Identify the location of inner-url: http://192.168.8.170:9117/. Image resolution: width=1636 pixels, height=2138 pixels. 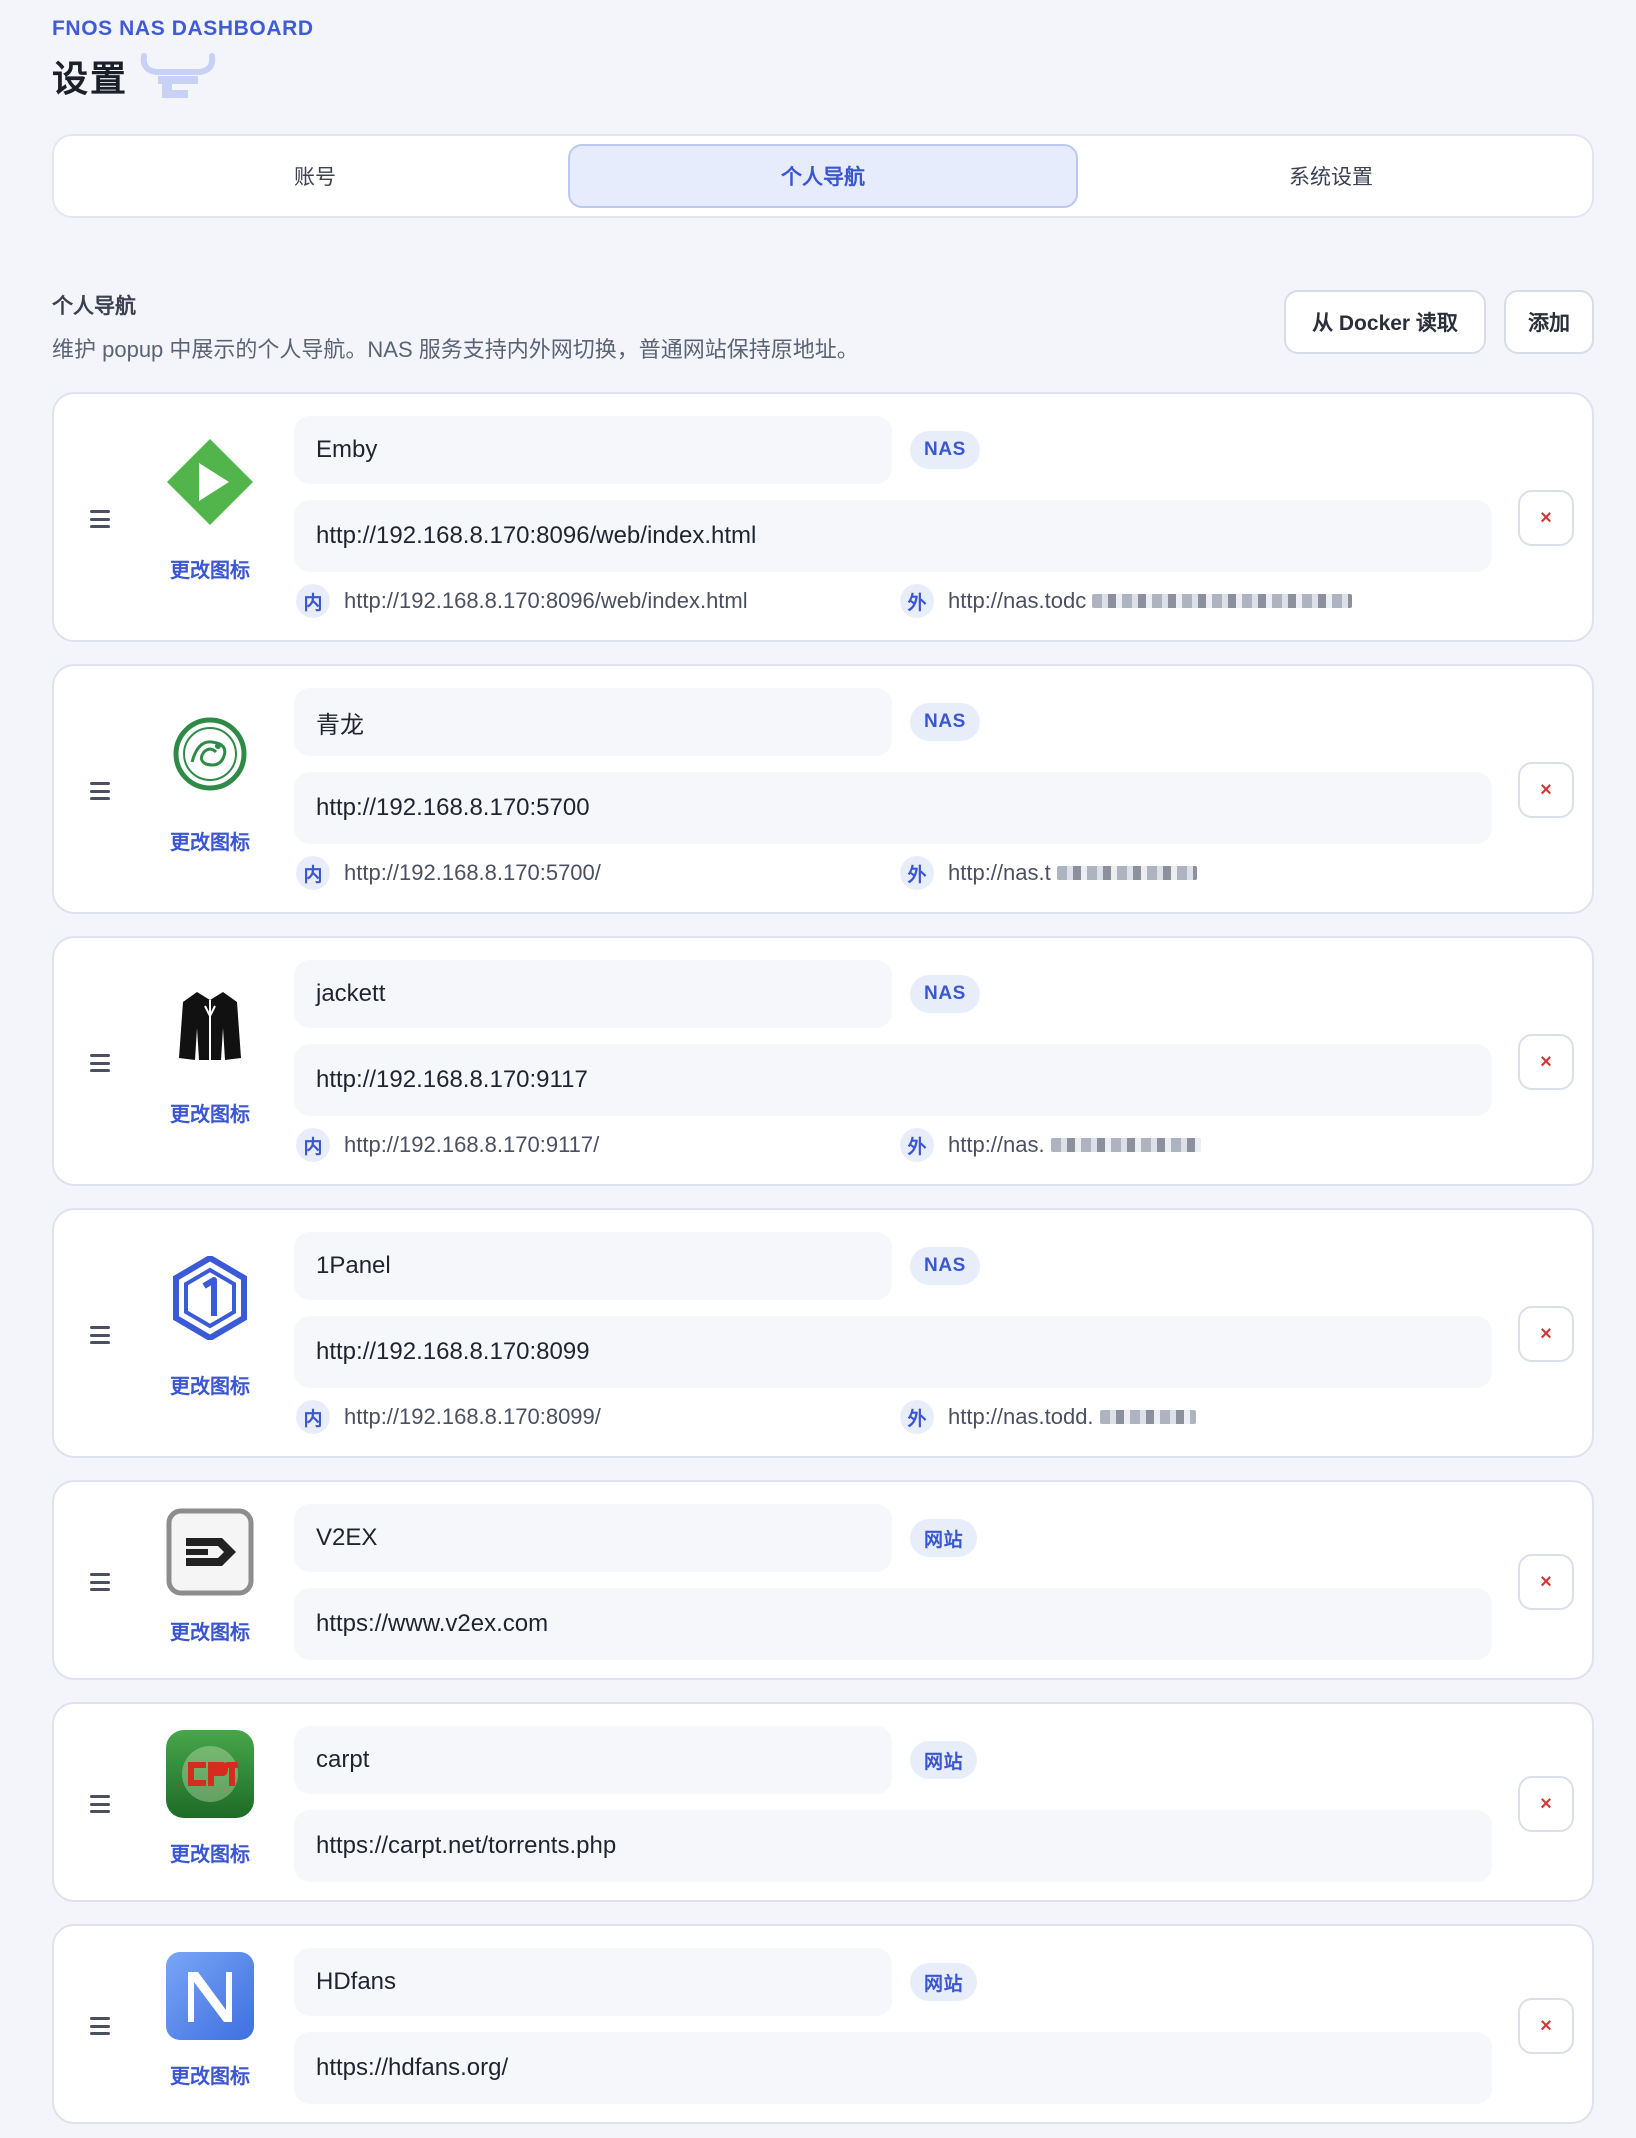
(472, 1144).